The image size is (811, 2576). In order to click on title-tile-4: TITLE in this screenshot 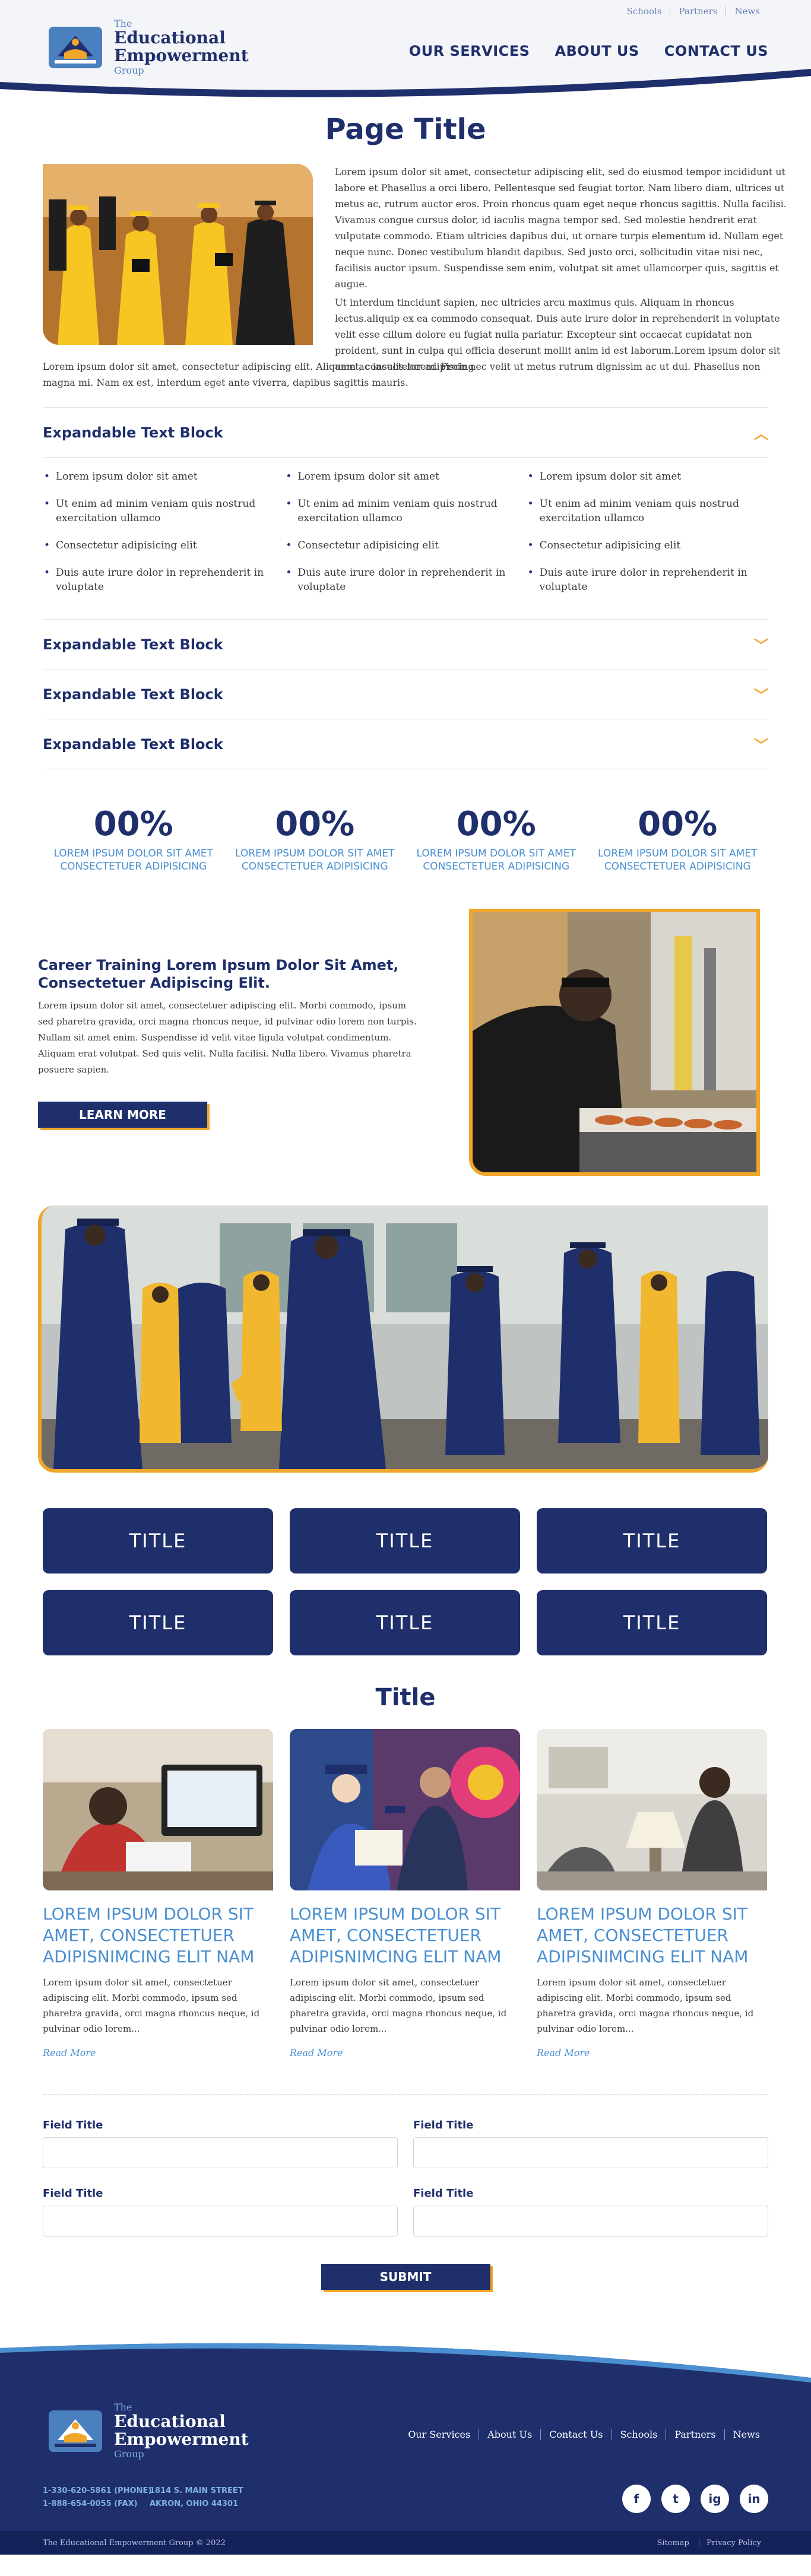, I will do `click(158, 1622)`.